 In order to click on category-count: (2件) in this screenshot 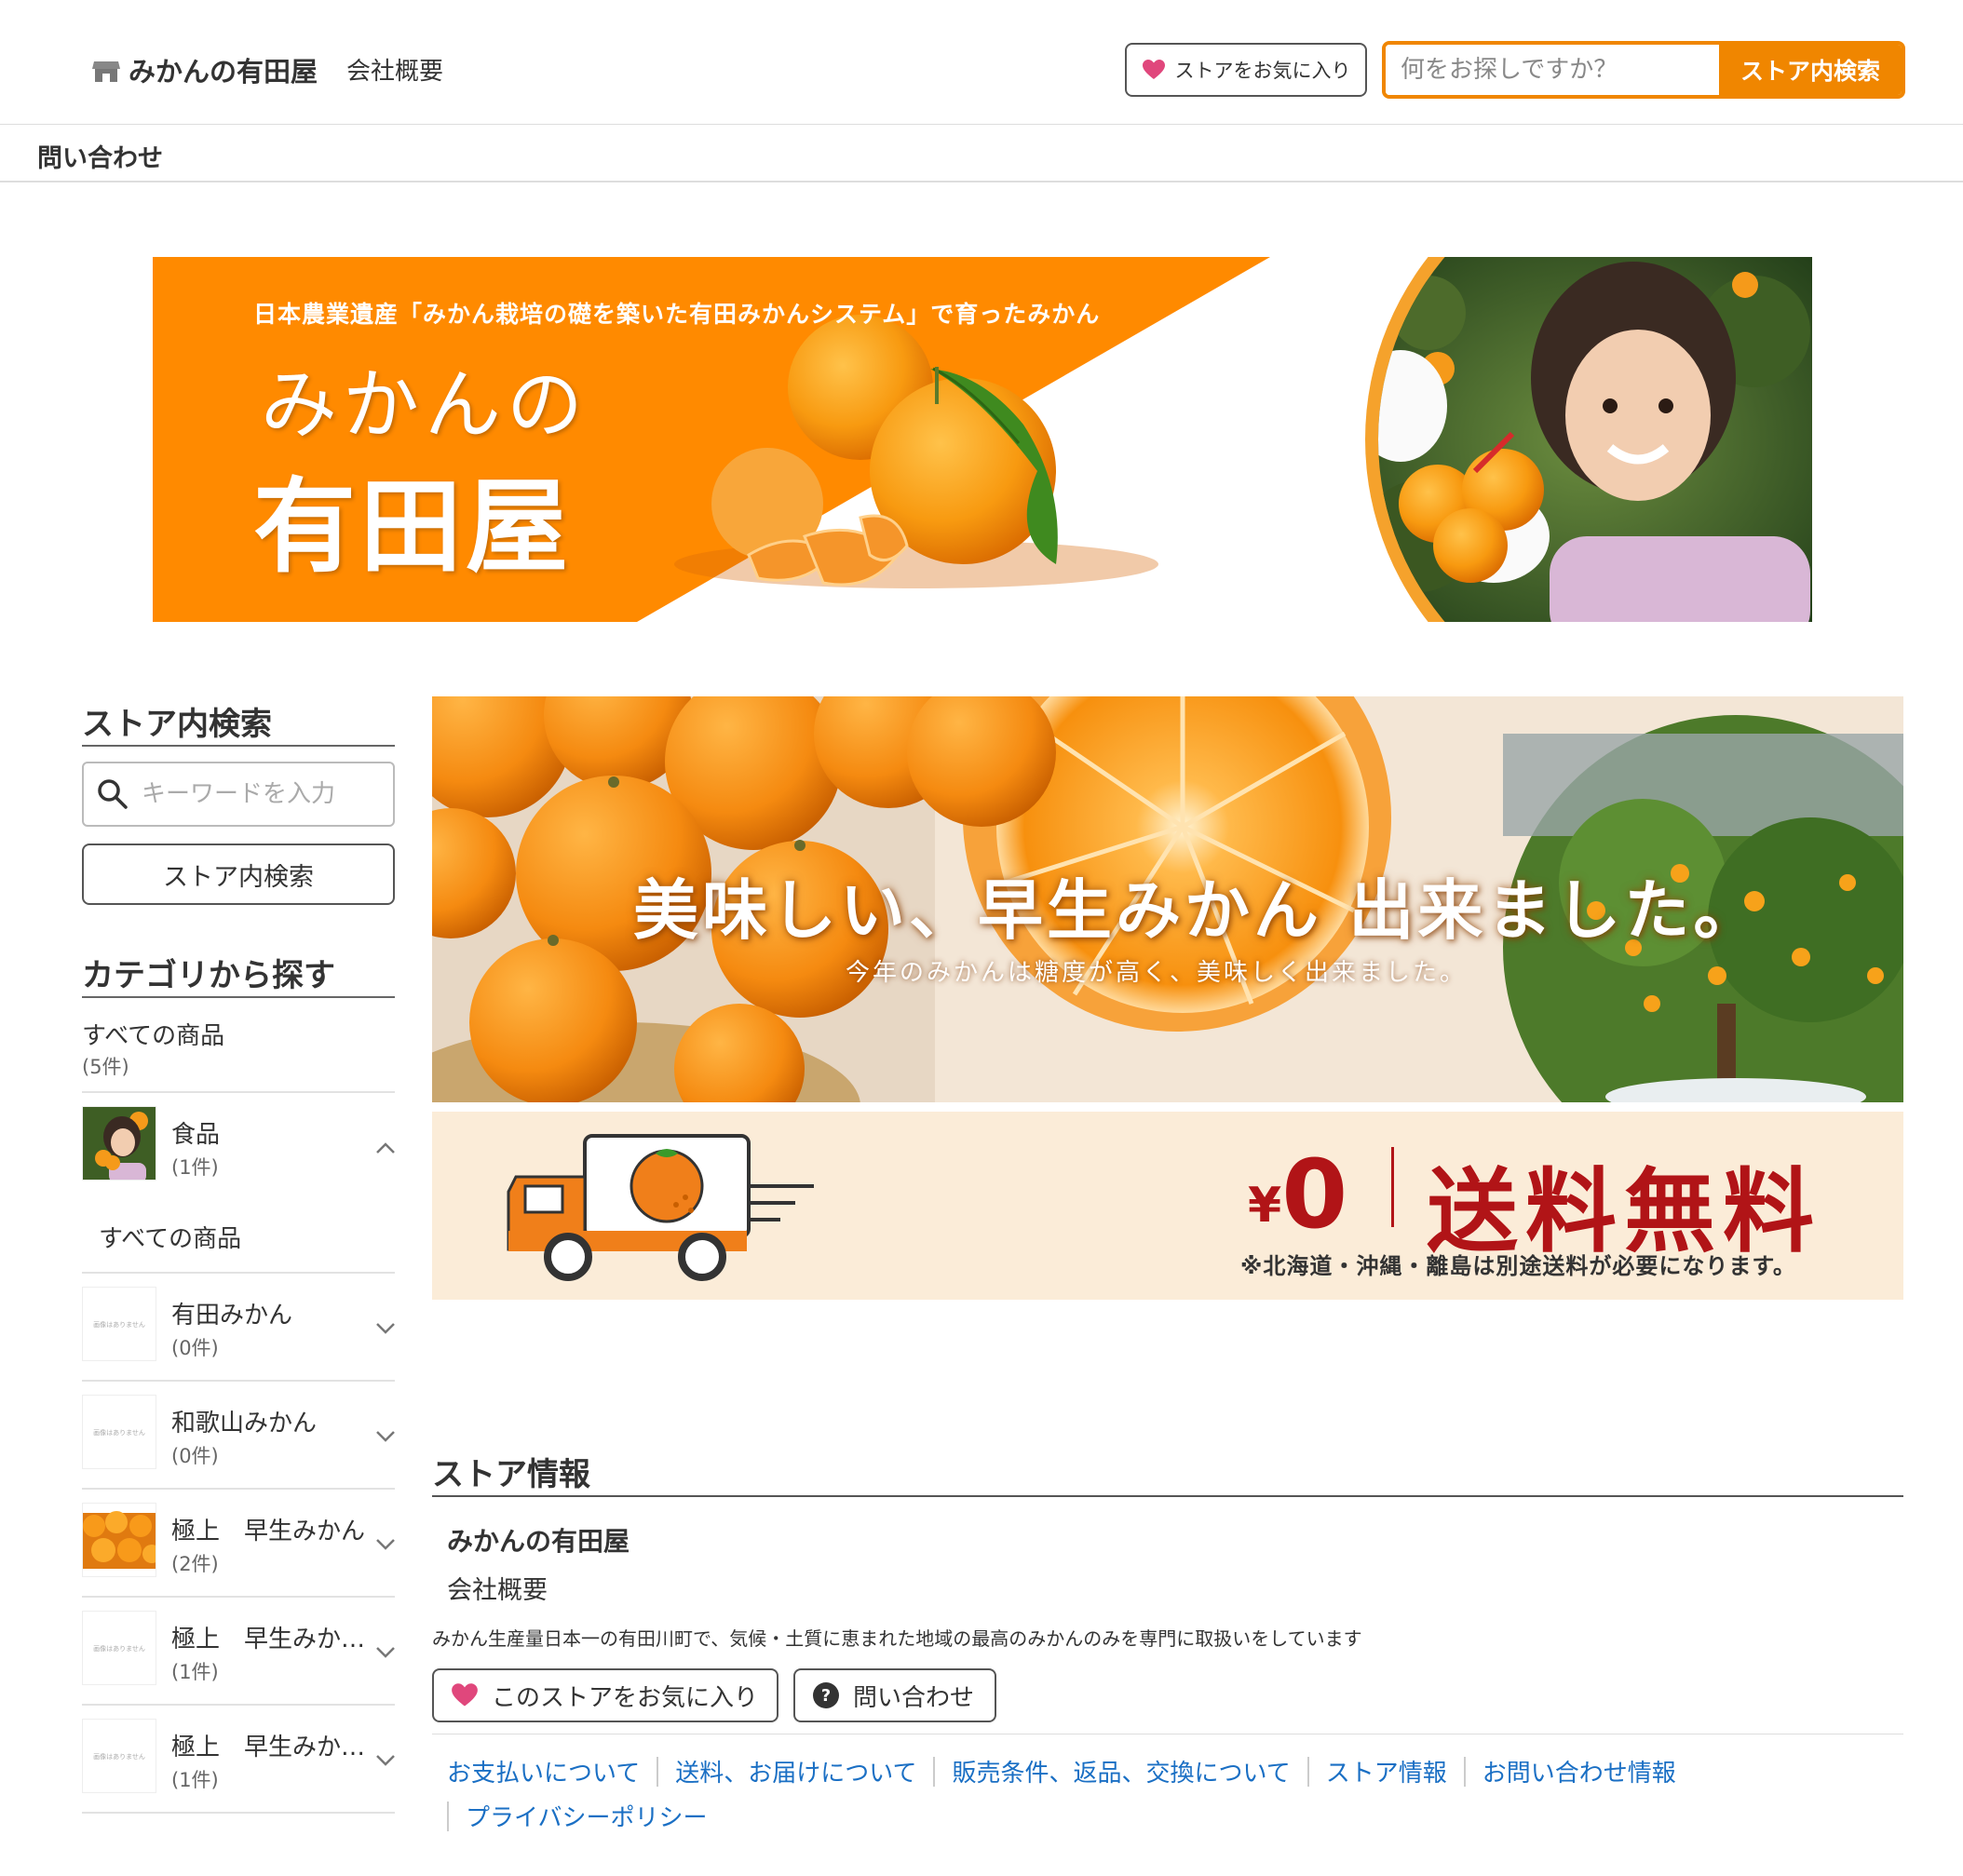, I will do `click(195, 1564)`.